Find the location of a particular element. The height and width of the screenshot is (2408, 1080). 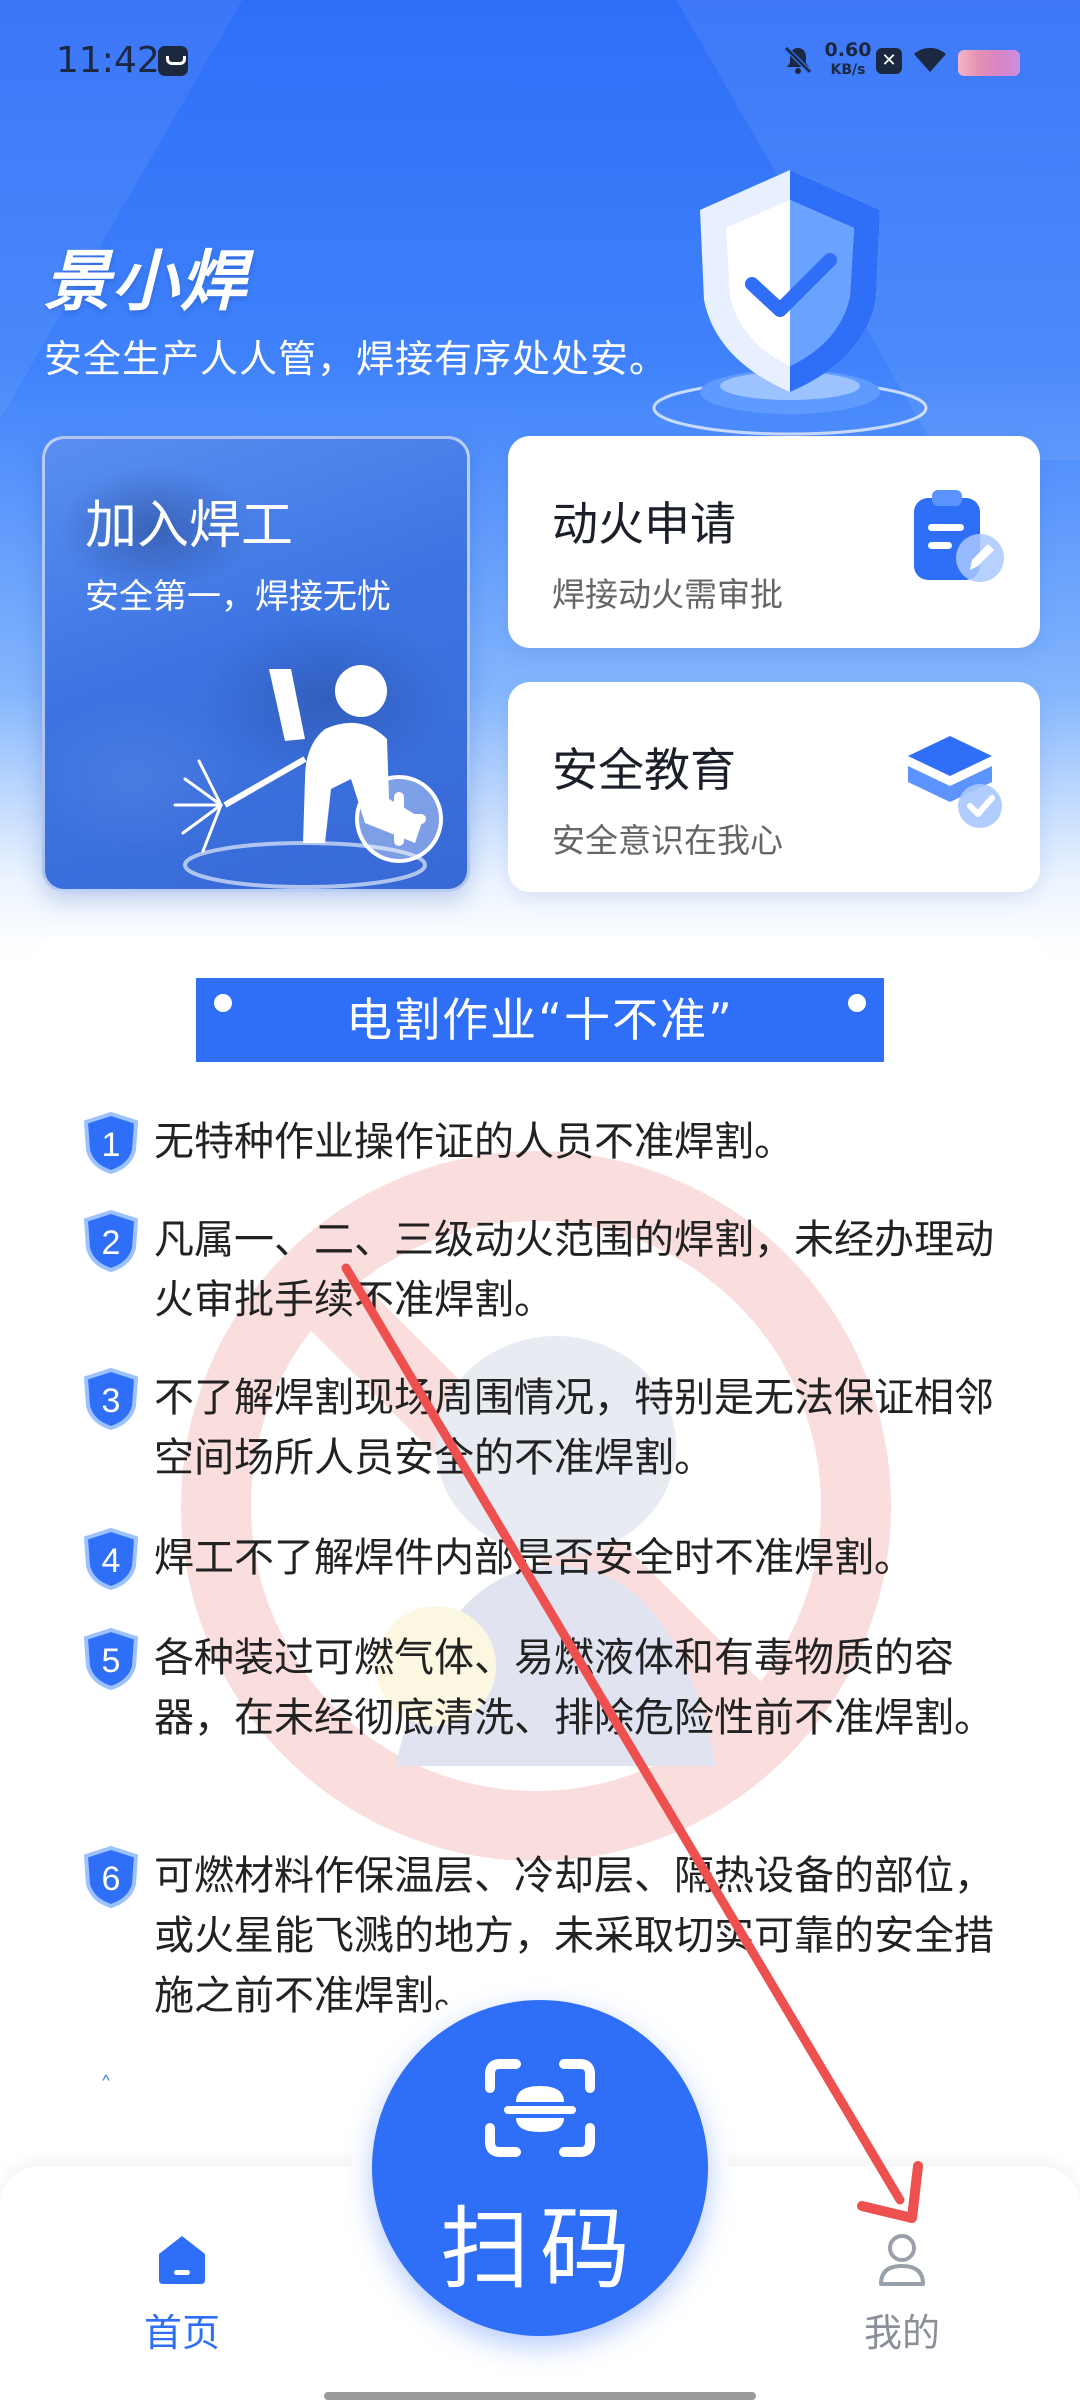

app-title: 景小焊 is located at coordinates (146, 281).